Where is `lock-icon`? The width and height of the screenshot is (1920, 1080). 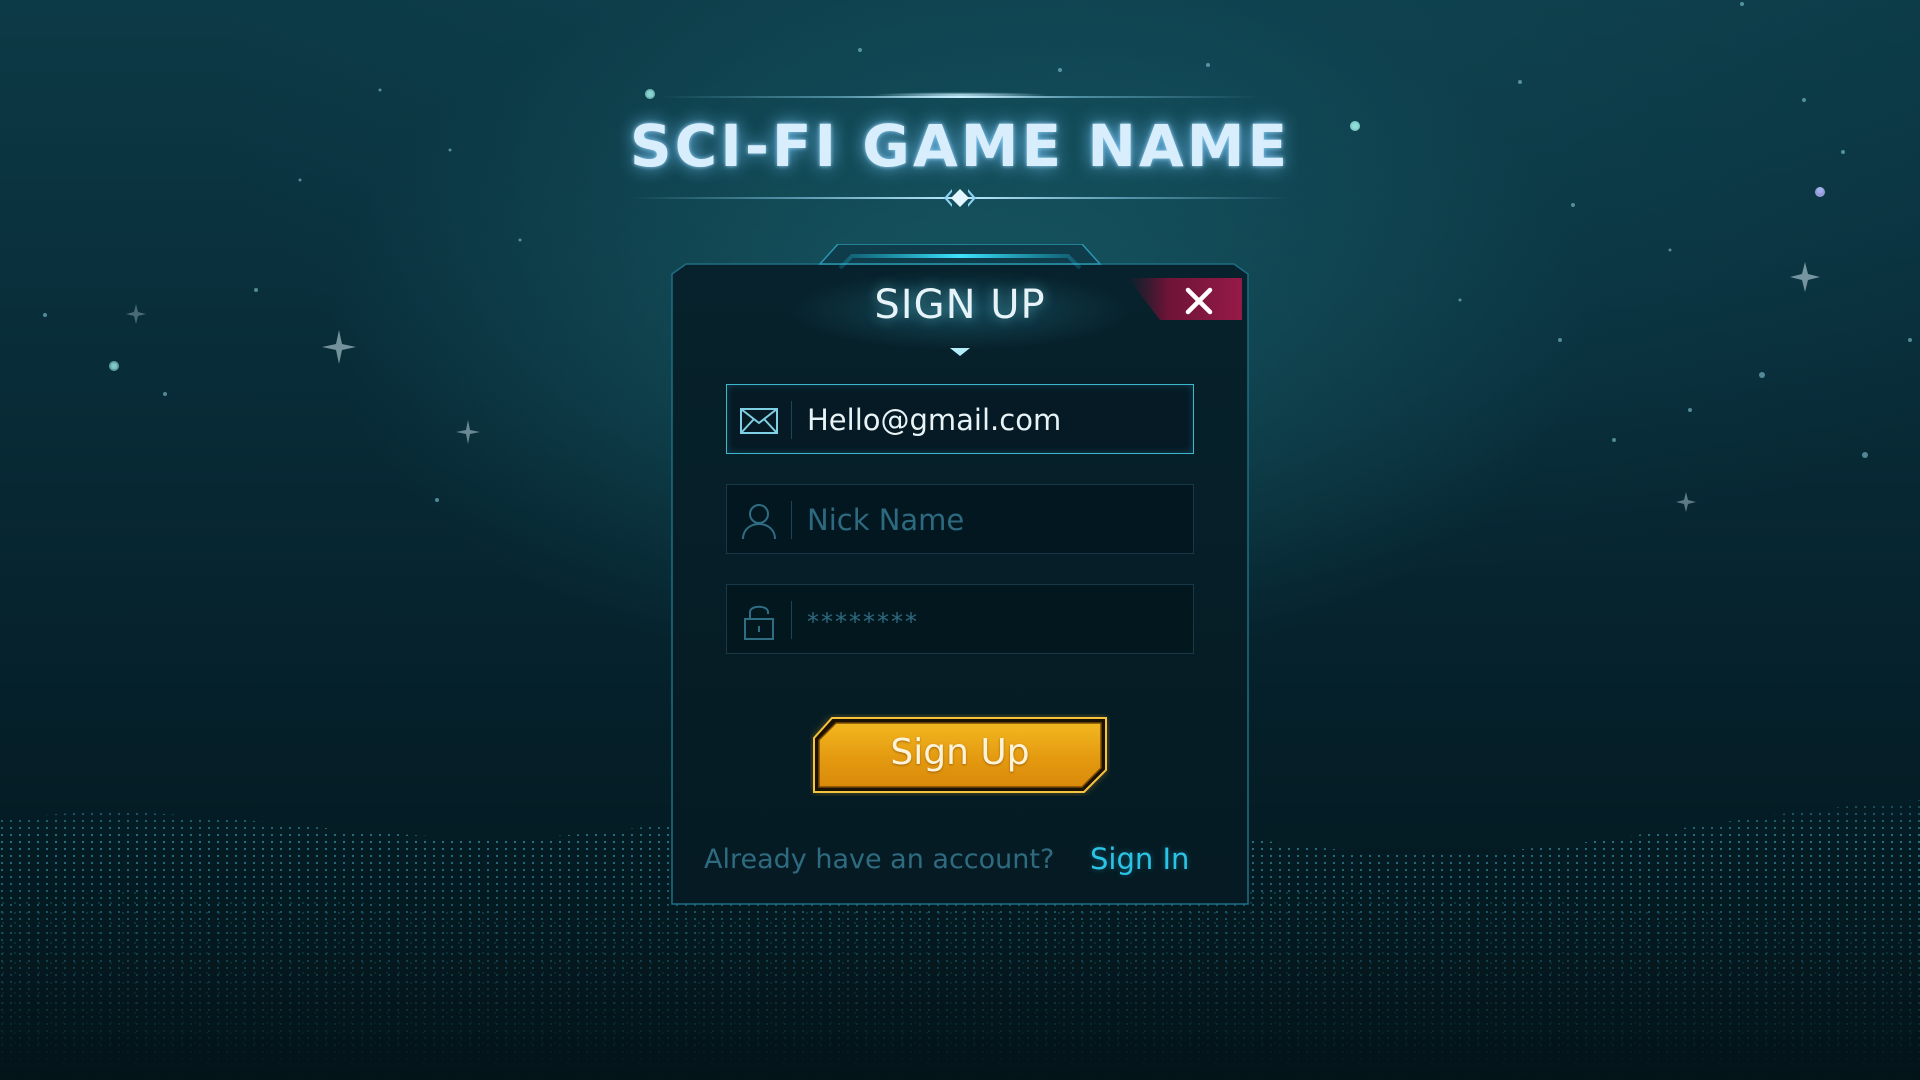 lock-icon is located at coordinates (759, 622).